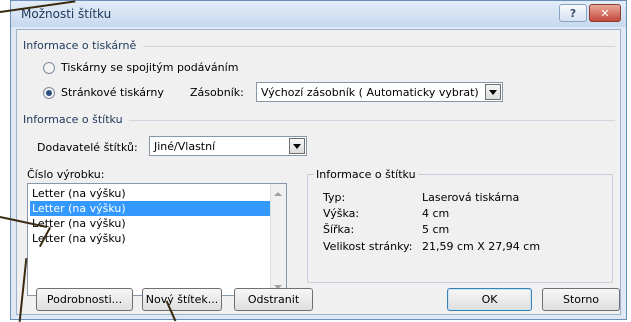  I want to click on tray-value: Výchozí zásobník ( Automaticky vybrat), so click(370, 92).